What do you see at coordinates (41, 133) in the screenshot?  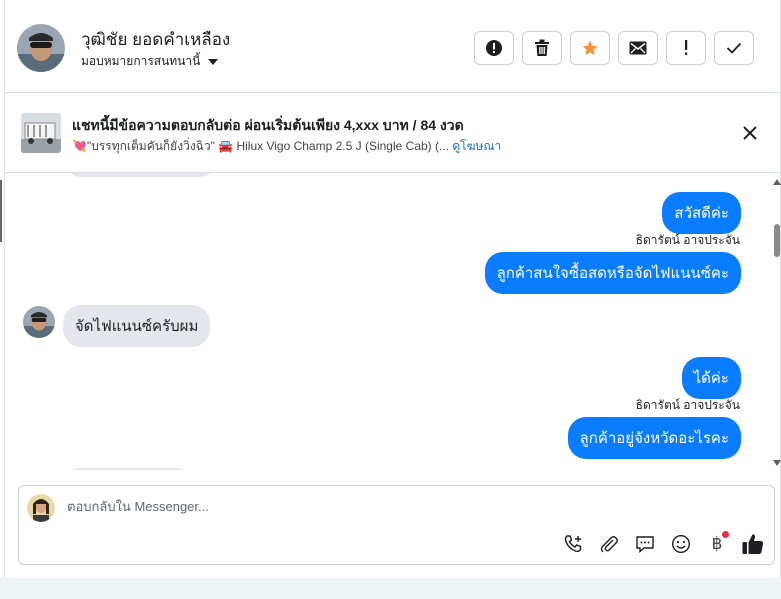 I see `ad-thumbnail` at bounding box center [41, 133].